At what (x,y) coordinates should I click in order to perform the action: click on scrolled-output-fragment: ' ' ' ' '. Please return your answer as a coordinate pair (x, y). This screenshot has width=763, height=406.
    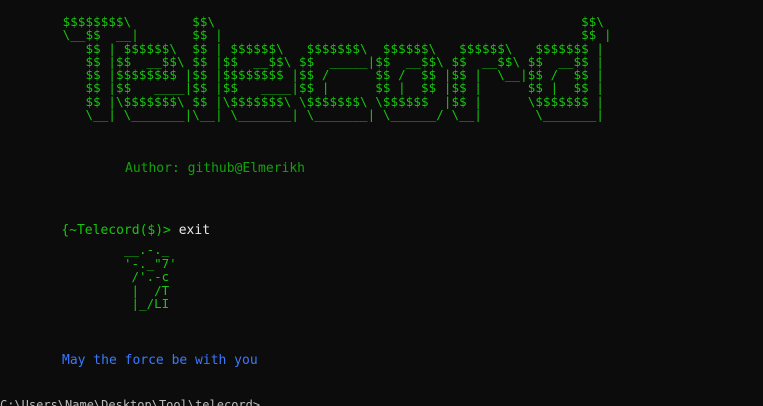
    Looking at the image, I should click on (247, 2).